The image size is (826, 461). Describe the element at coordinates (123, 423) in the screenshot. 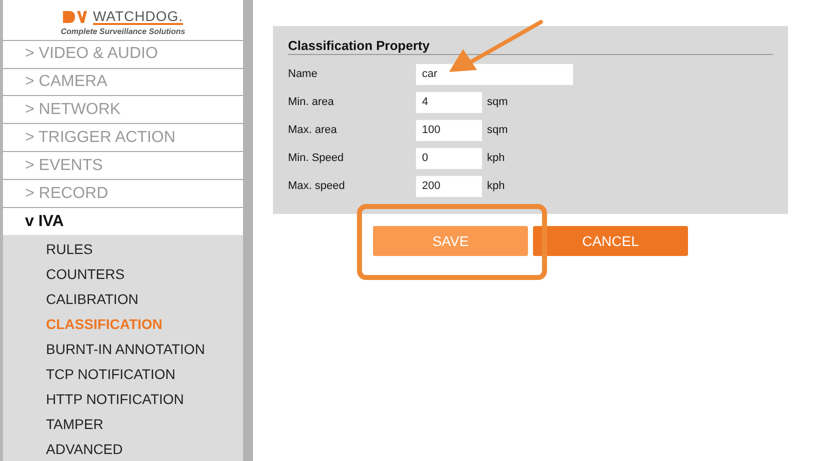

I see `submenu-item: TAMPER` at that location.